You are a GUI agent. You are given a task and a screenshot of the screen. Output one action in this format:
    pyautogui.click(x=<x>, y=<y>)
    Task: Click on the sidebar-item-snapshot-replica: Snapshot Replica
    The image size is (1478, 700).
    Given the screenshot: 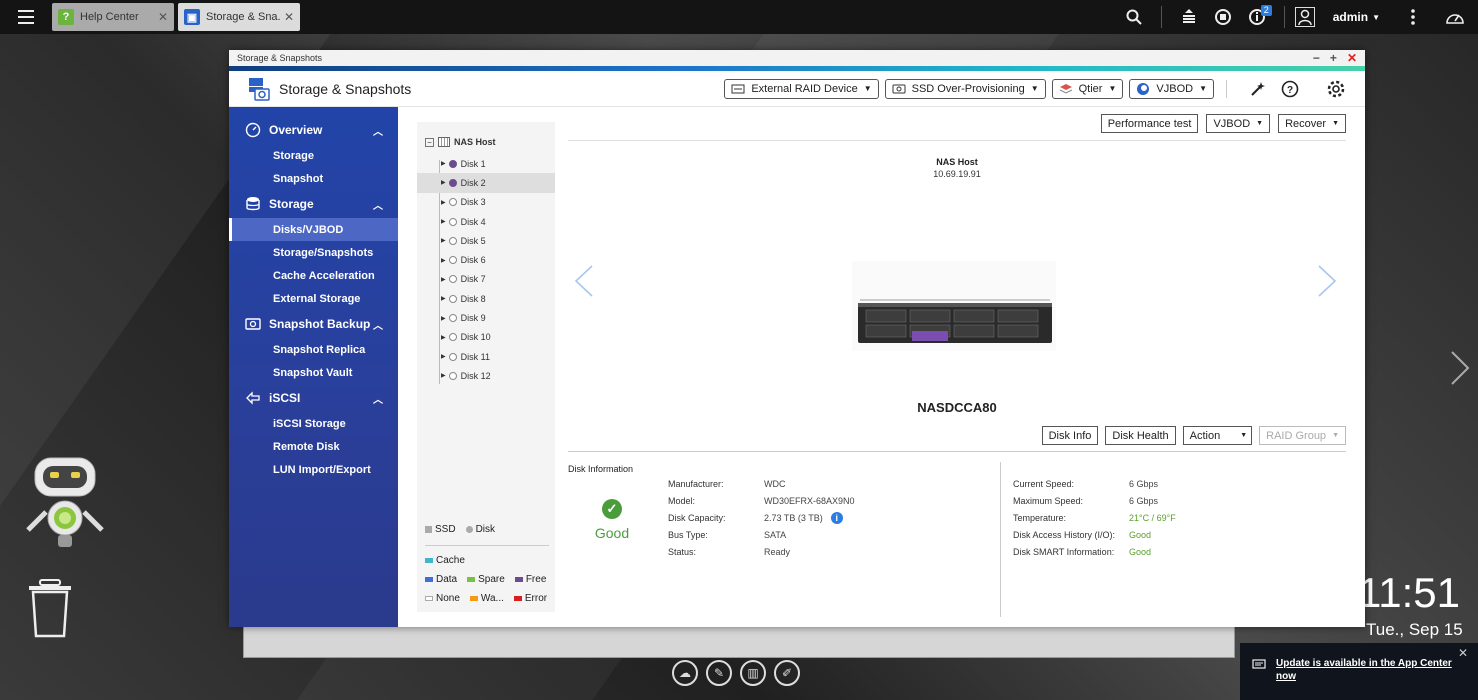 What is the action you would take?
    pyautogui.click(x=313, y=349)
    